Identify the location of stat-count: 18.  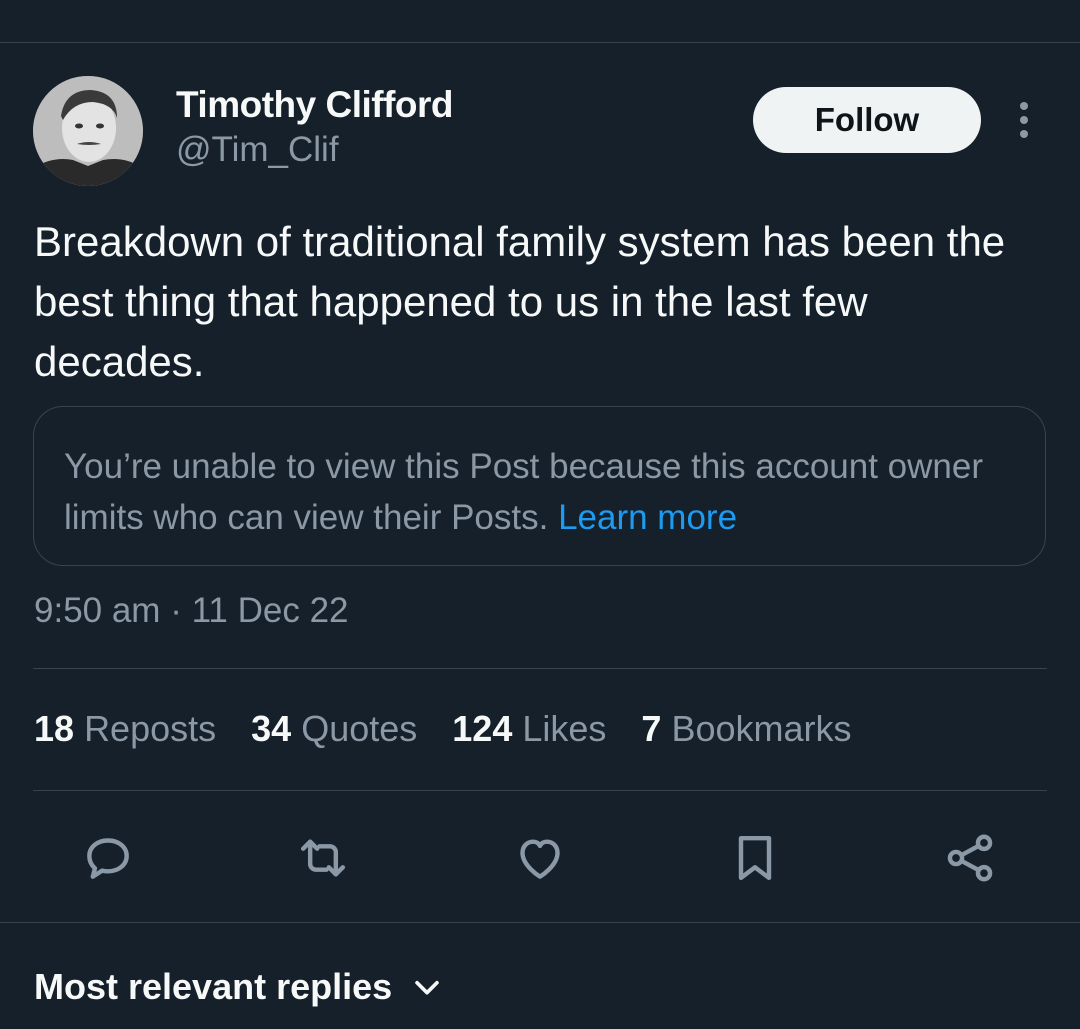
(54, 728).